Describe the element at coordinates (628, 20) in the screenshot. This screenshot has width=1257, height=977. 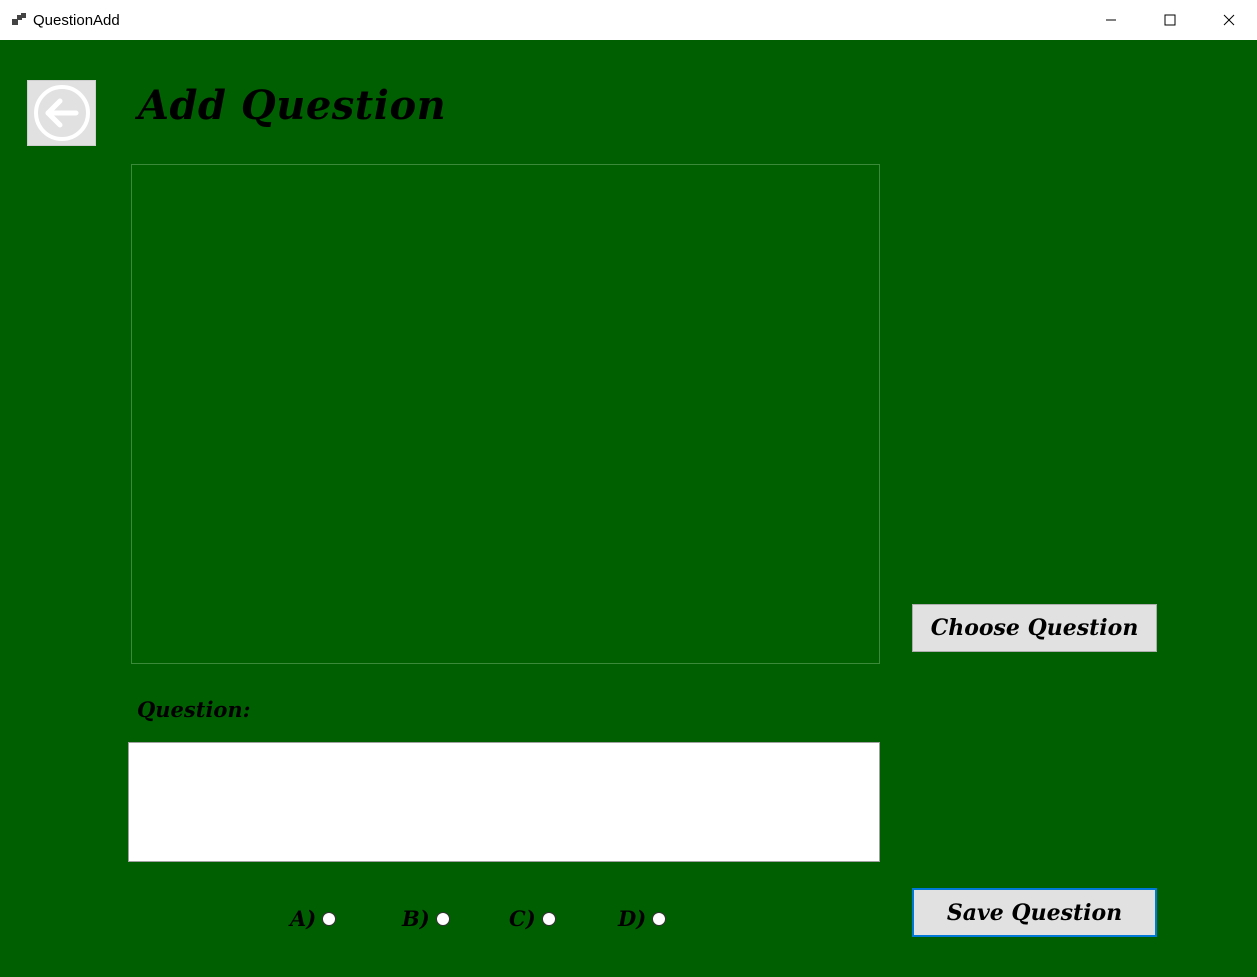
I see `title-bar: QuestionAdd` at that location.